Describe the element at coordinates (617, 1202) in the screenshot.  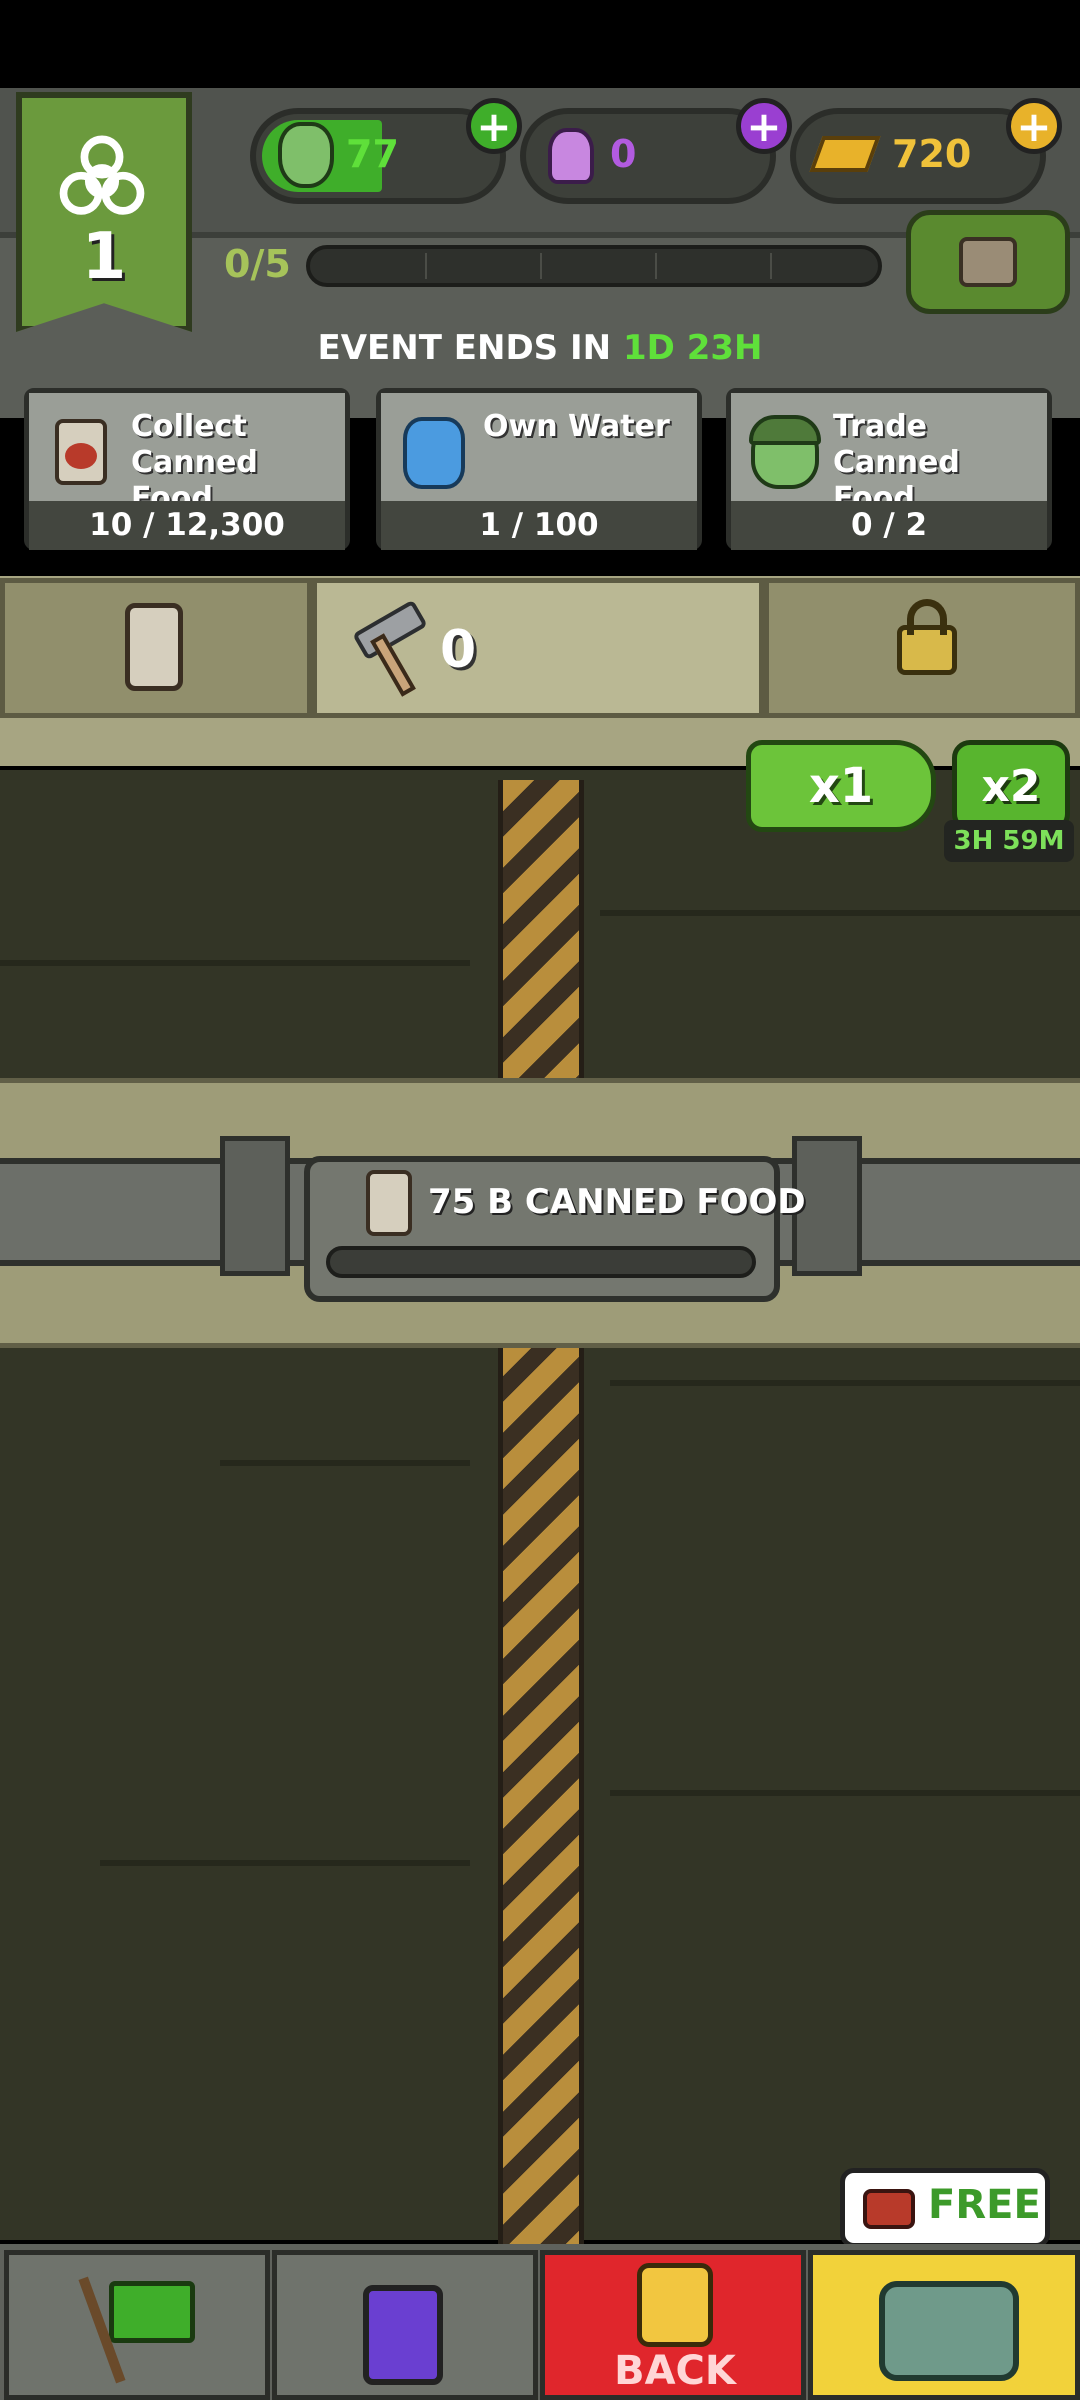
I see `collect-label: 75 B CANNED FOOD` at that location.